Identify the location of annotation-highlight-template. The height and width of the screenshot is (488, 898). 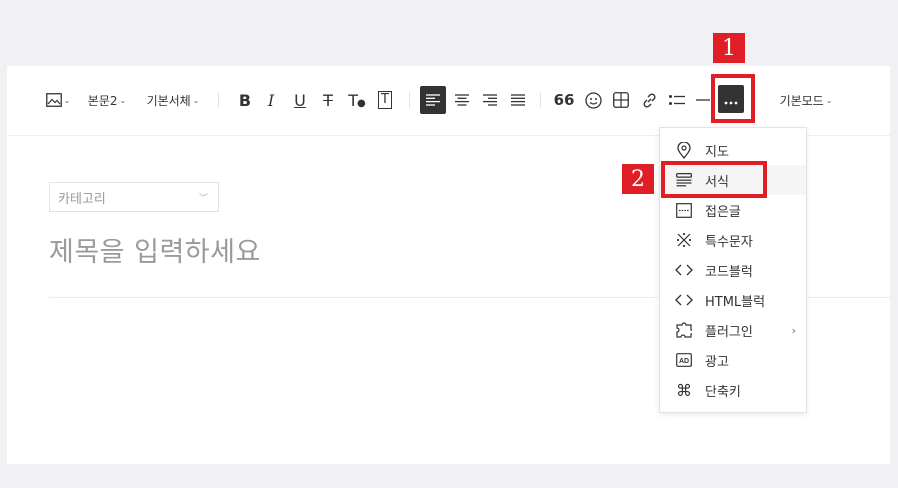
(714, 179).